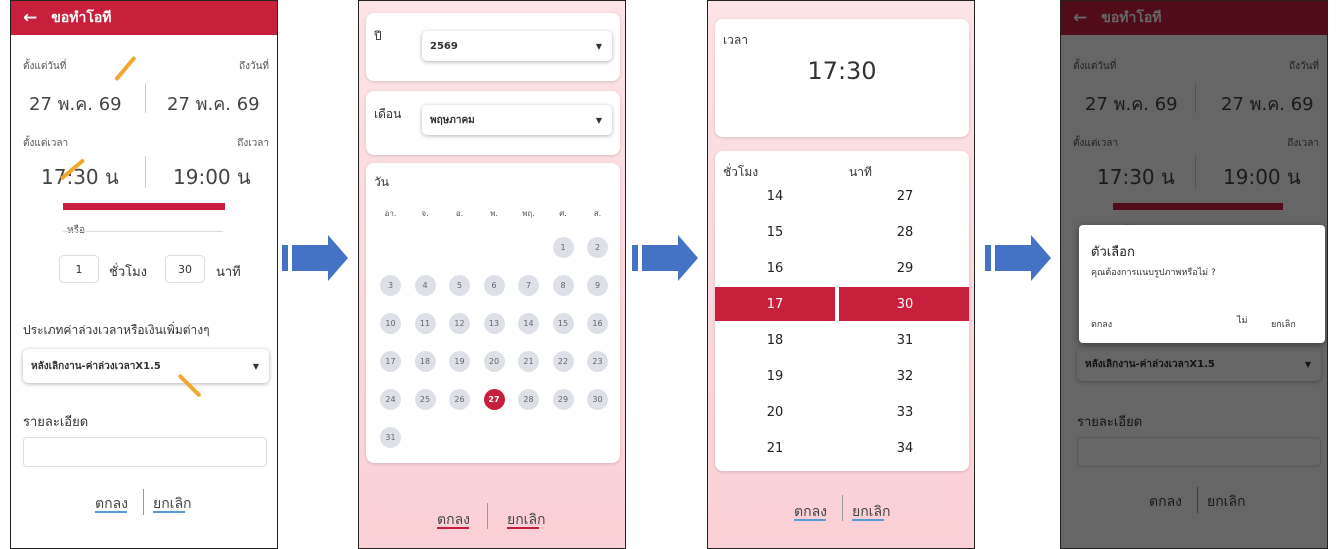 The width and height of the screenshot is (1338, 549). Describe the element at coordinates (597, 285) in the screenshot. I see `calendar-day: 9` at that location.